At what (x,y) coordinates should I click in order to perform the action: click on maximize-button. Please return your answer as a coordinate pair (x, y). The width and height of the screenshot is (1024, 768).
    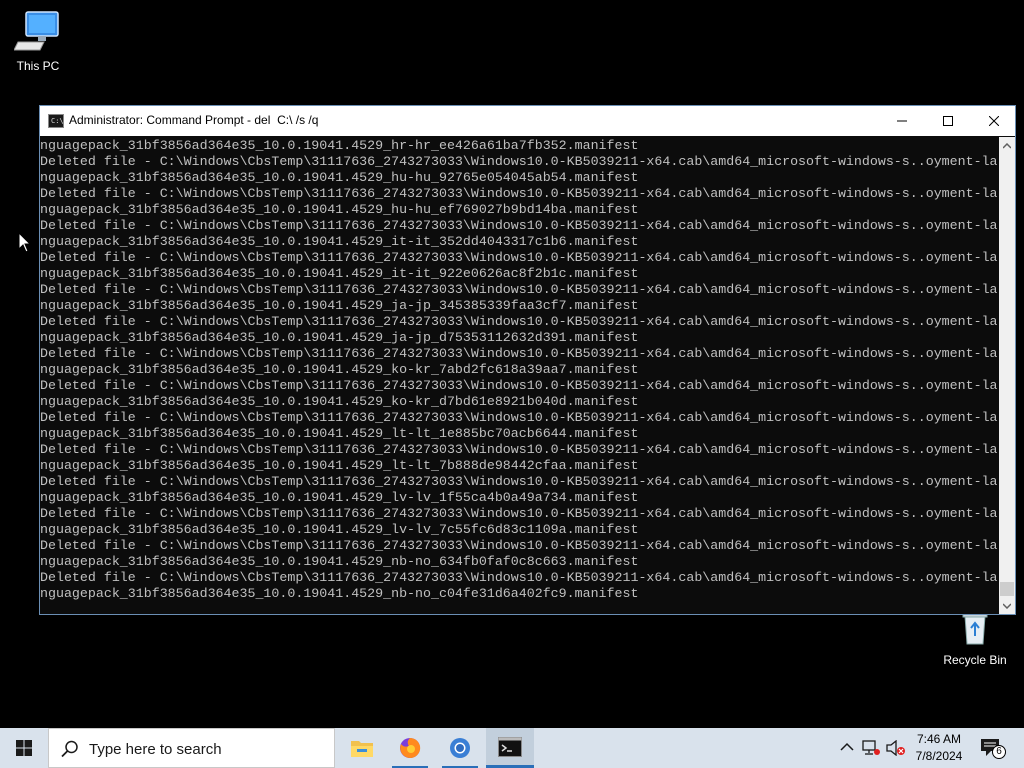
    Looking at the image, I should click on (948, 120).